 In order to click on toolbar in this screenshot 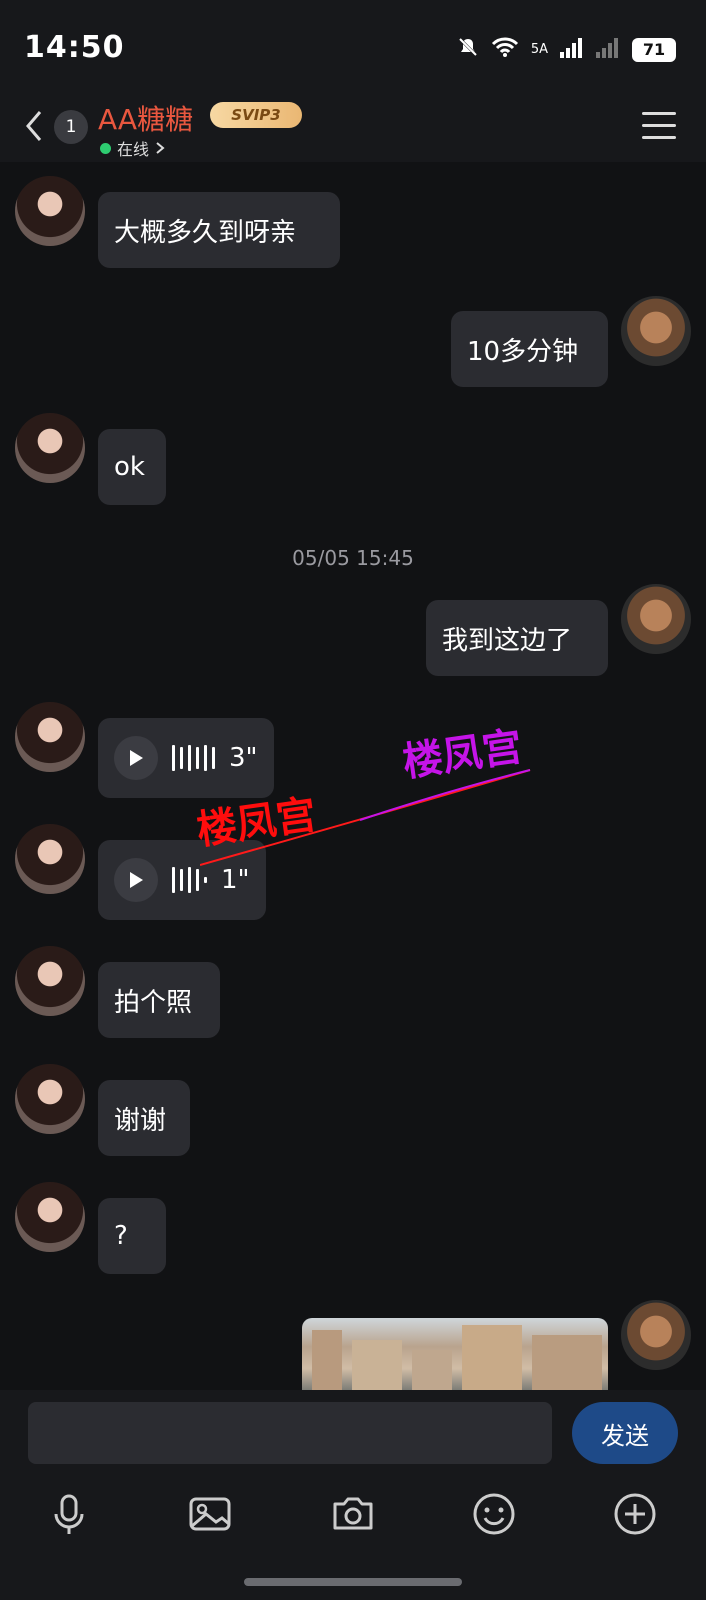, I will do `click(353, 1520)`.